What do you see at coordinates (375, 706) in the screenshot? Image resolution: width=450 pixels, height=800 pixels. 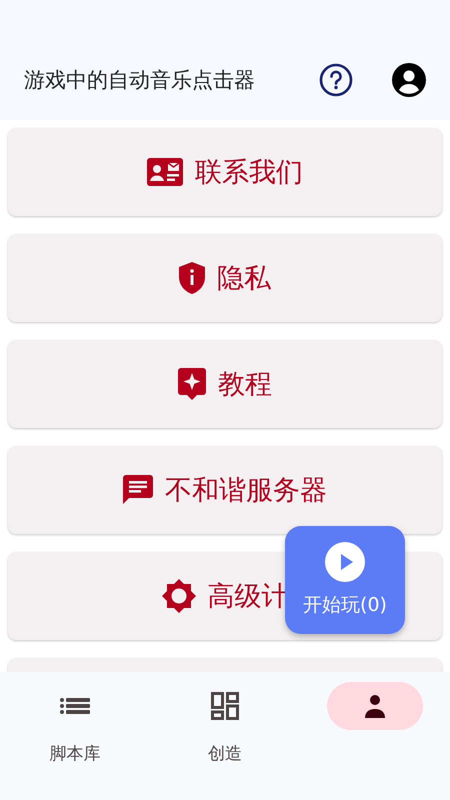 I see `person-icon` at bounding box center [375, 706].